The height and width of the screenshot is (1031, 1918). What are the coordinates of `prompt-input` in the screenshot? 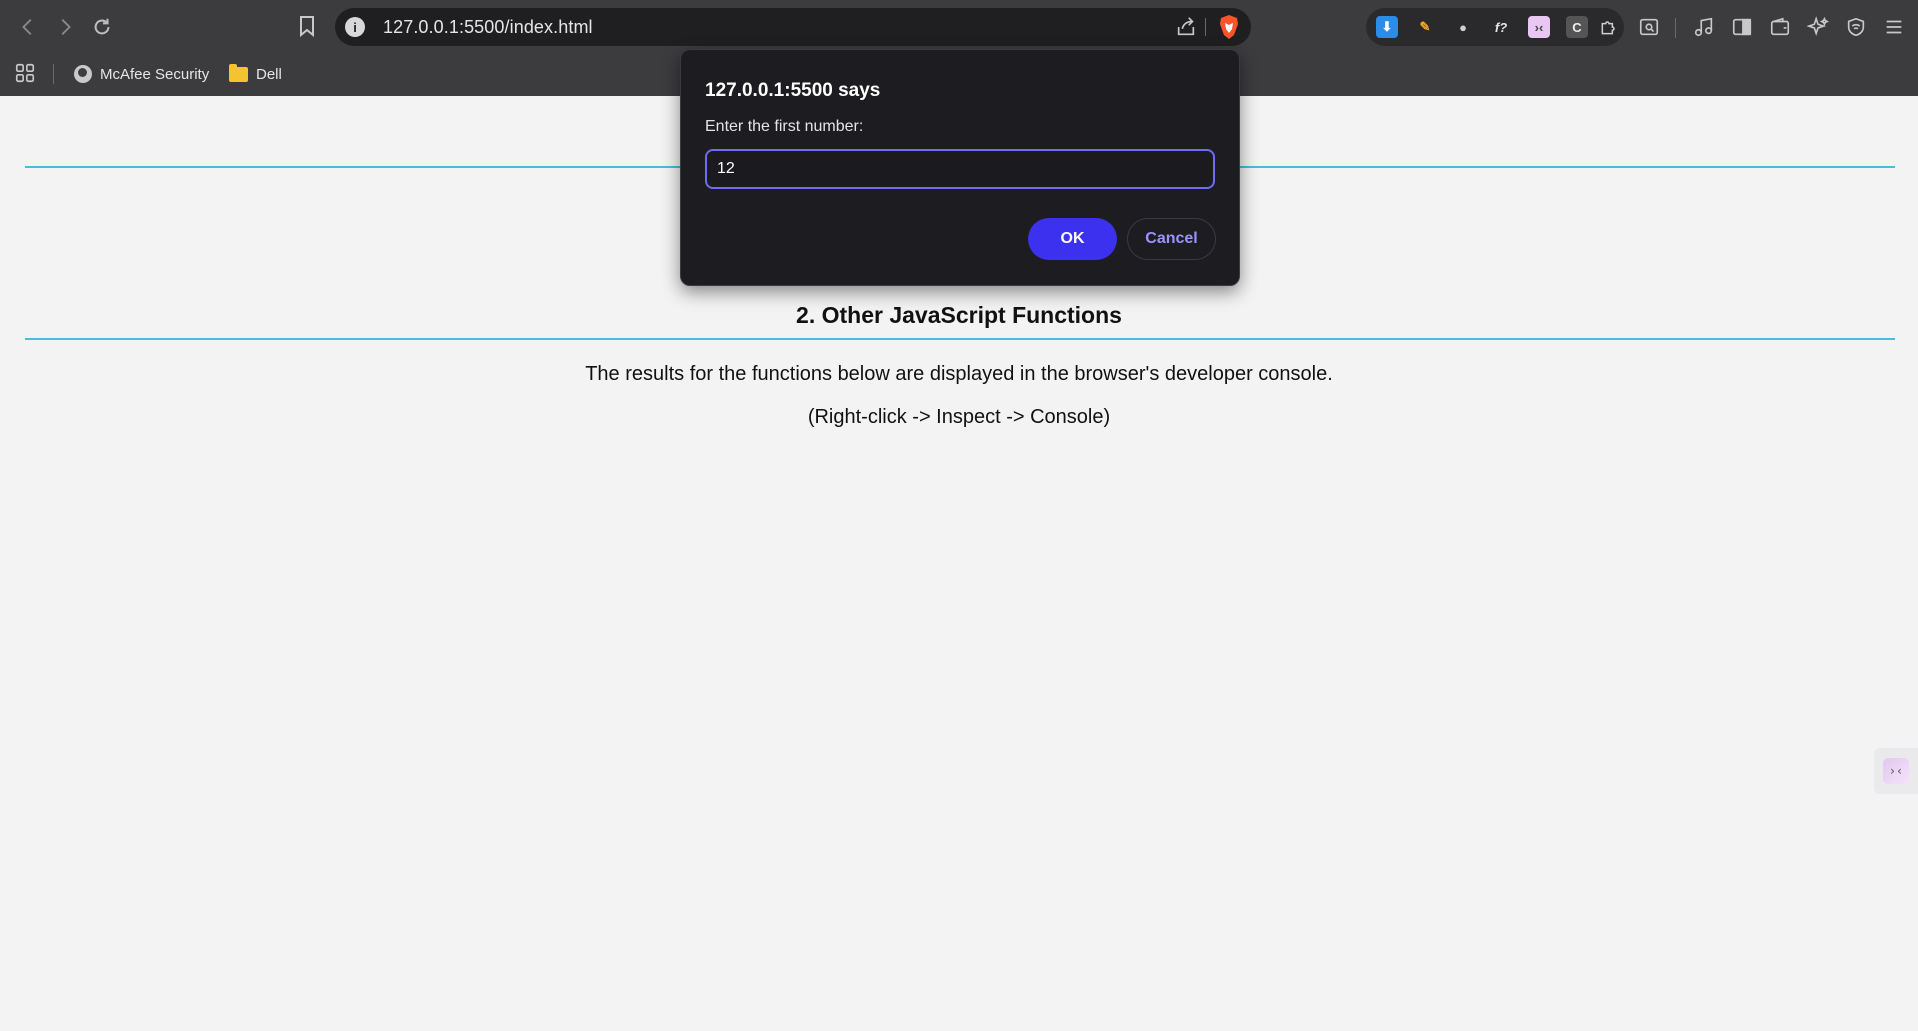 It's located at (960, 169).